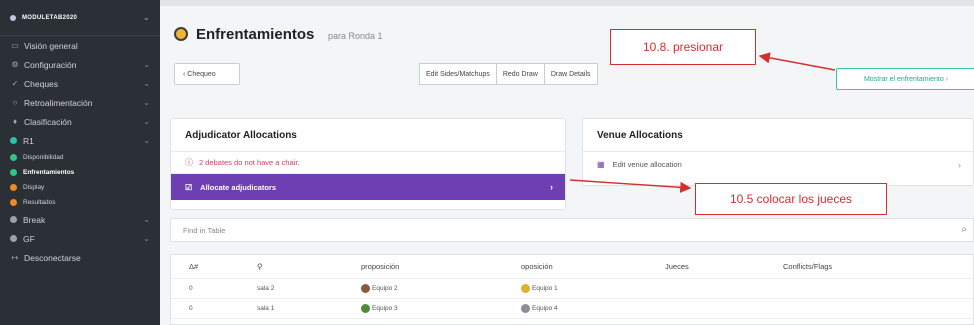 The image size is (974, 325). What do you see at coordinates (204, 230) in the screenshot?
I see `search-placeholder: Find in Table` at bounding box center [204, 230].